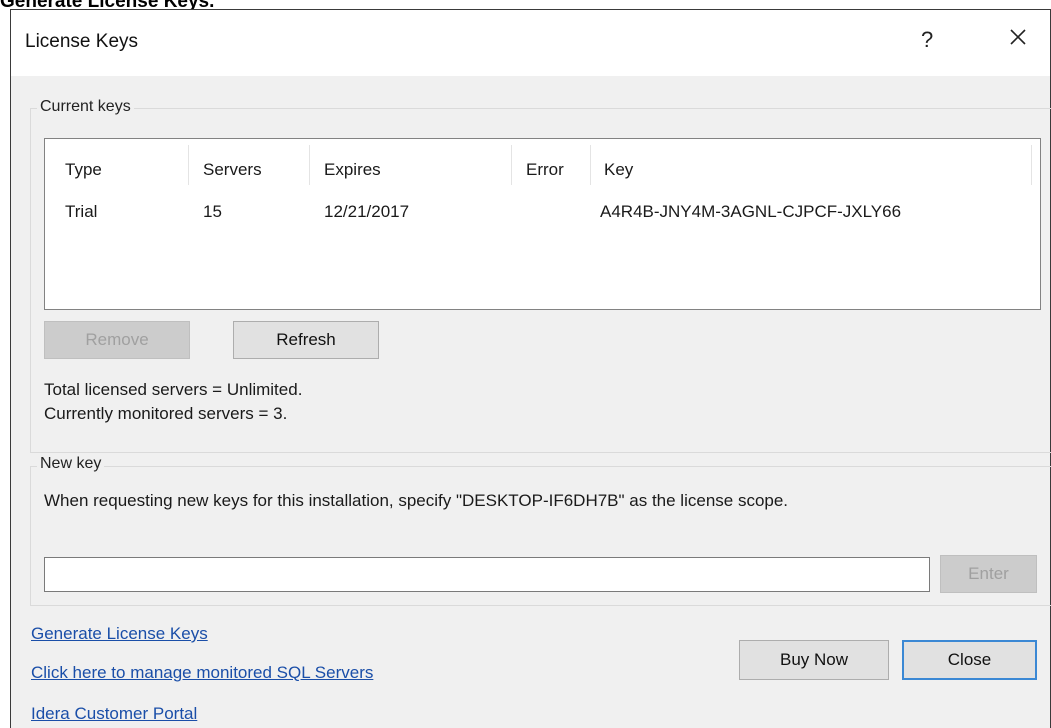 This screenshot has height=728, width=1051. Describe the element at coordinates (1018, 37) in the screenshot. I see `close-icon` at that location.